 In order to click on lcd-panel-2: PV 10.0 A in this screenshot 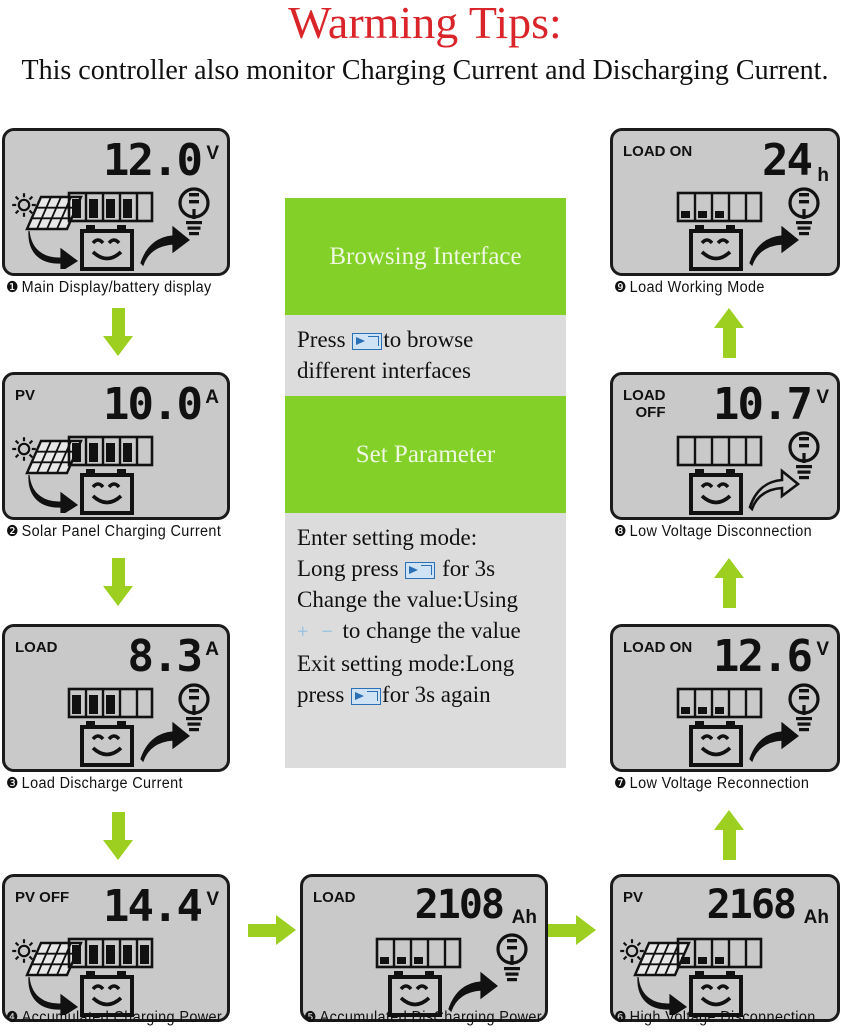, I will do `click(116, 446)`.